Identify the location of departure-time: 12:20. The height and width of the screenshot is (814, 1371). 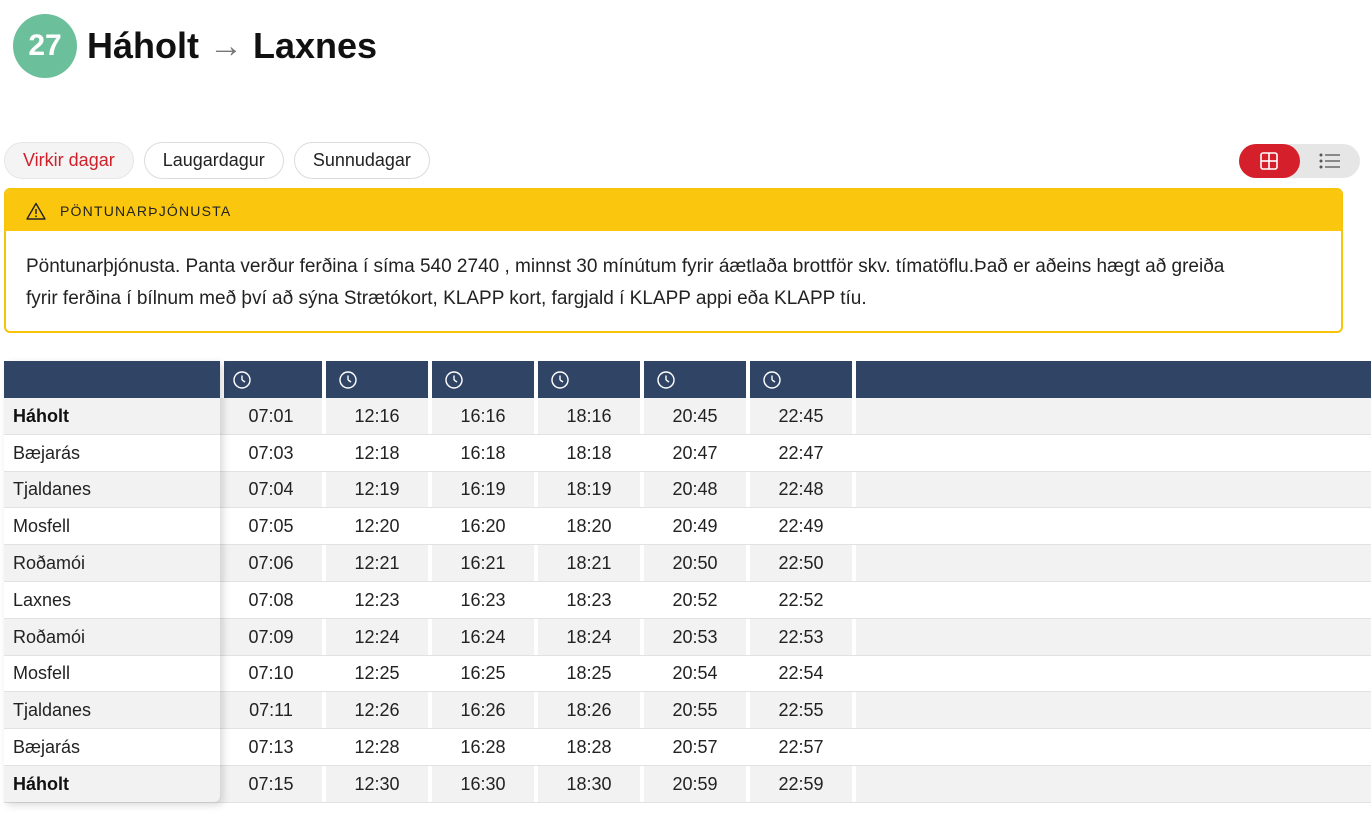
(377, 526).